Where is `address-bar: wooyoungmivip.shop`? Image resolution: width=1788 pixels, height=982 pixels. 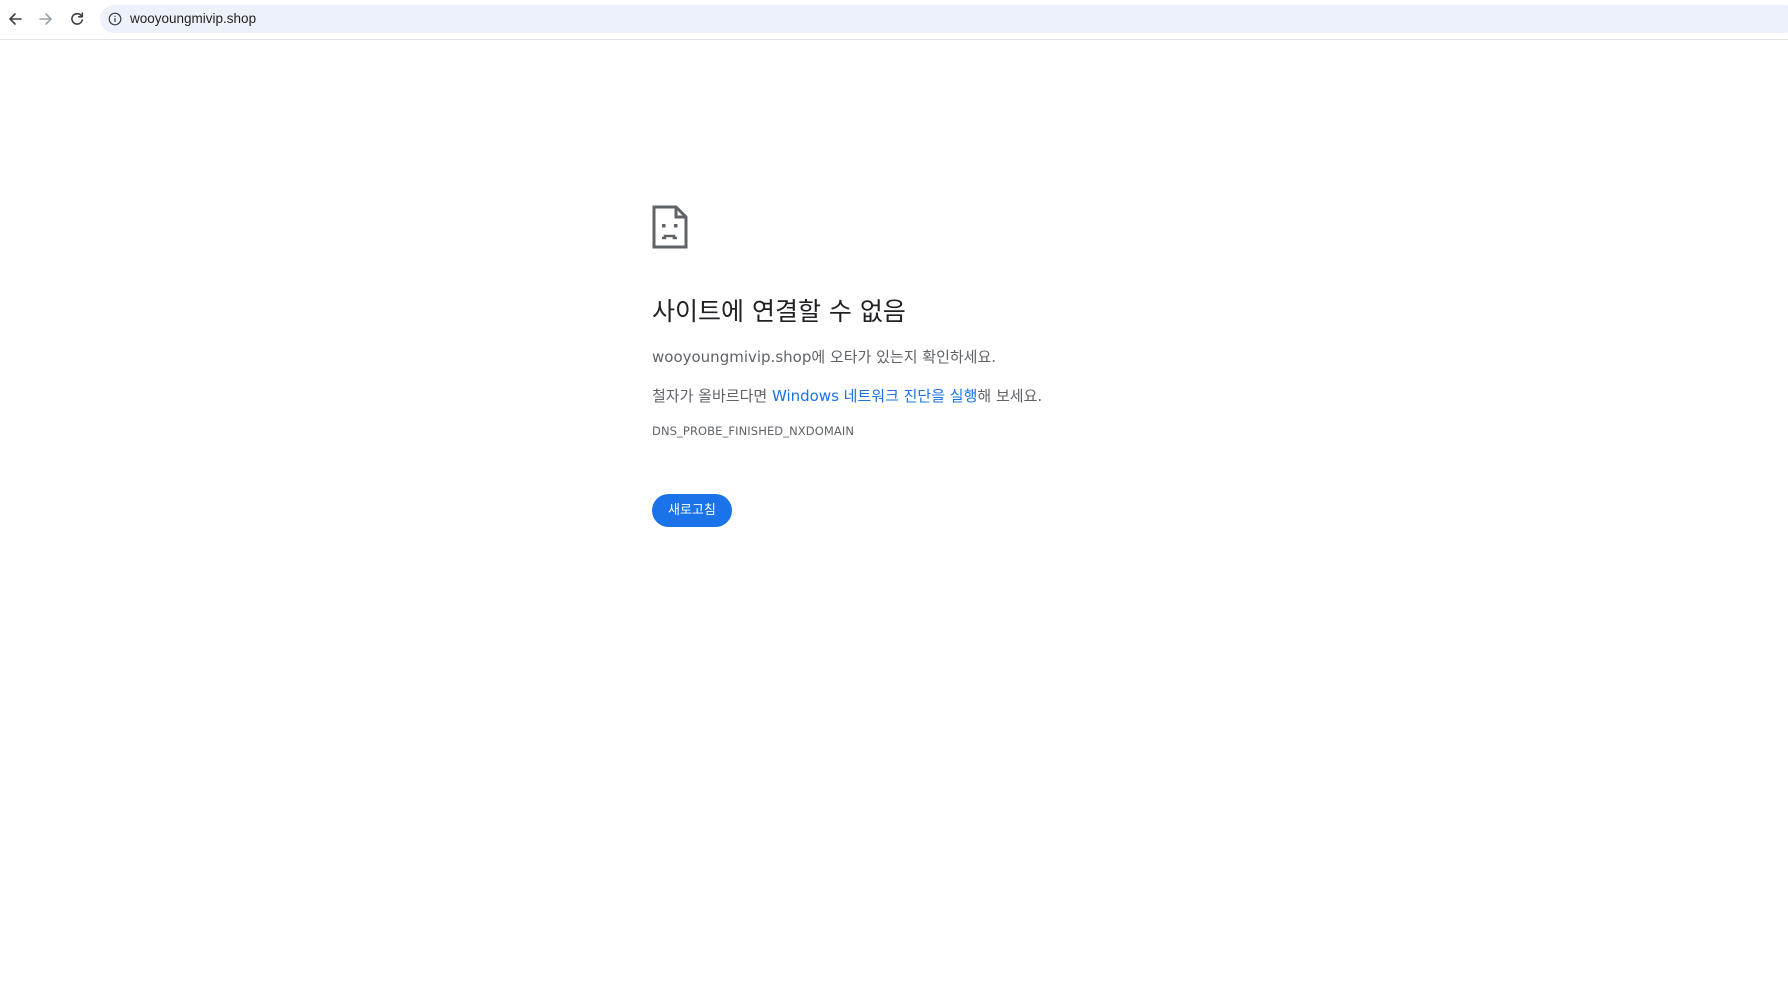 address-bar: wooyoungmivip.shop is located at coordinates (944, 19).